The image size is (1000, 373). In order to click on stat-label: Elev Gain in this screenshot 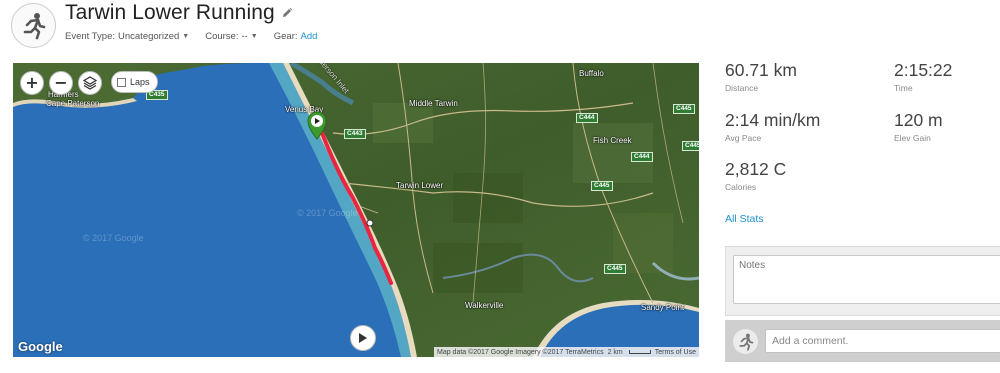, I will do `click(912, 138)`.